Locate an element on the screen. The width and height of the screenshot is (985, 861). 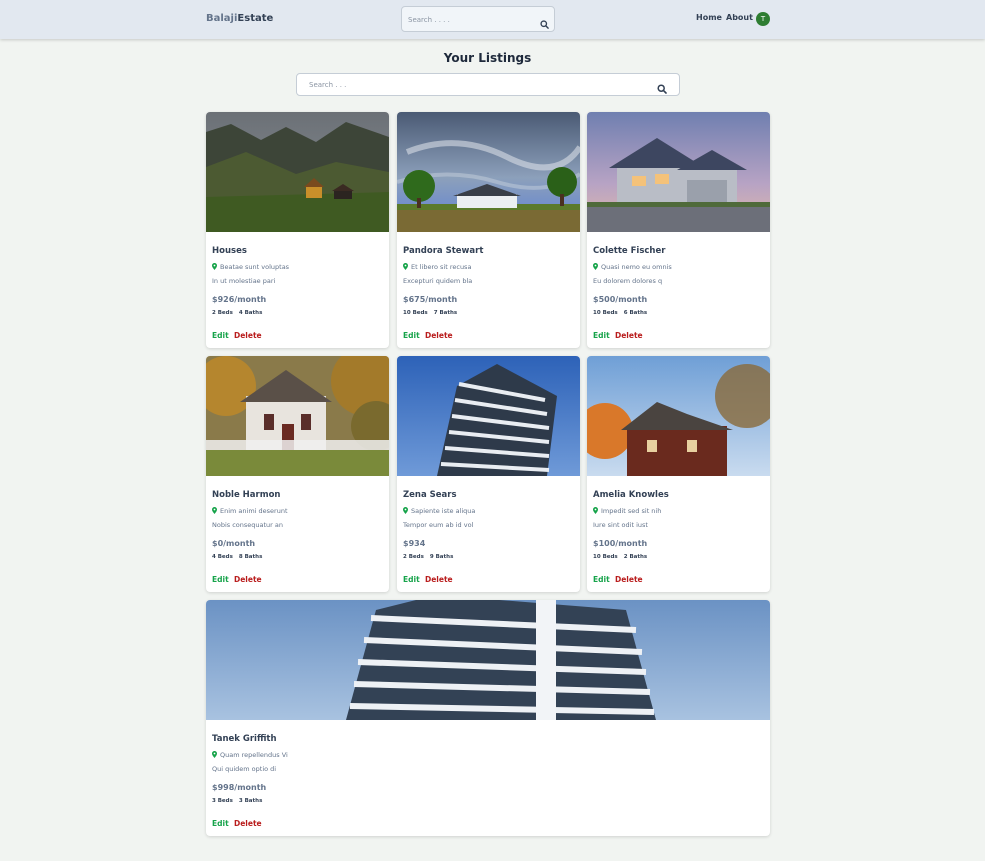
listing-name: Noble Harmon is located at coordinates (246, 495).